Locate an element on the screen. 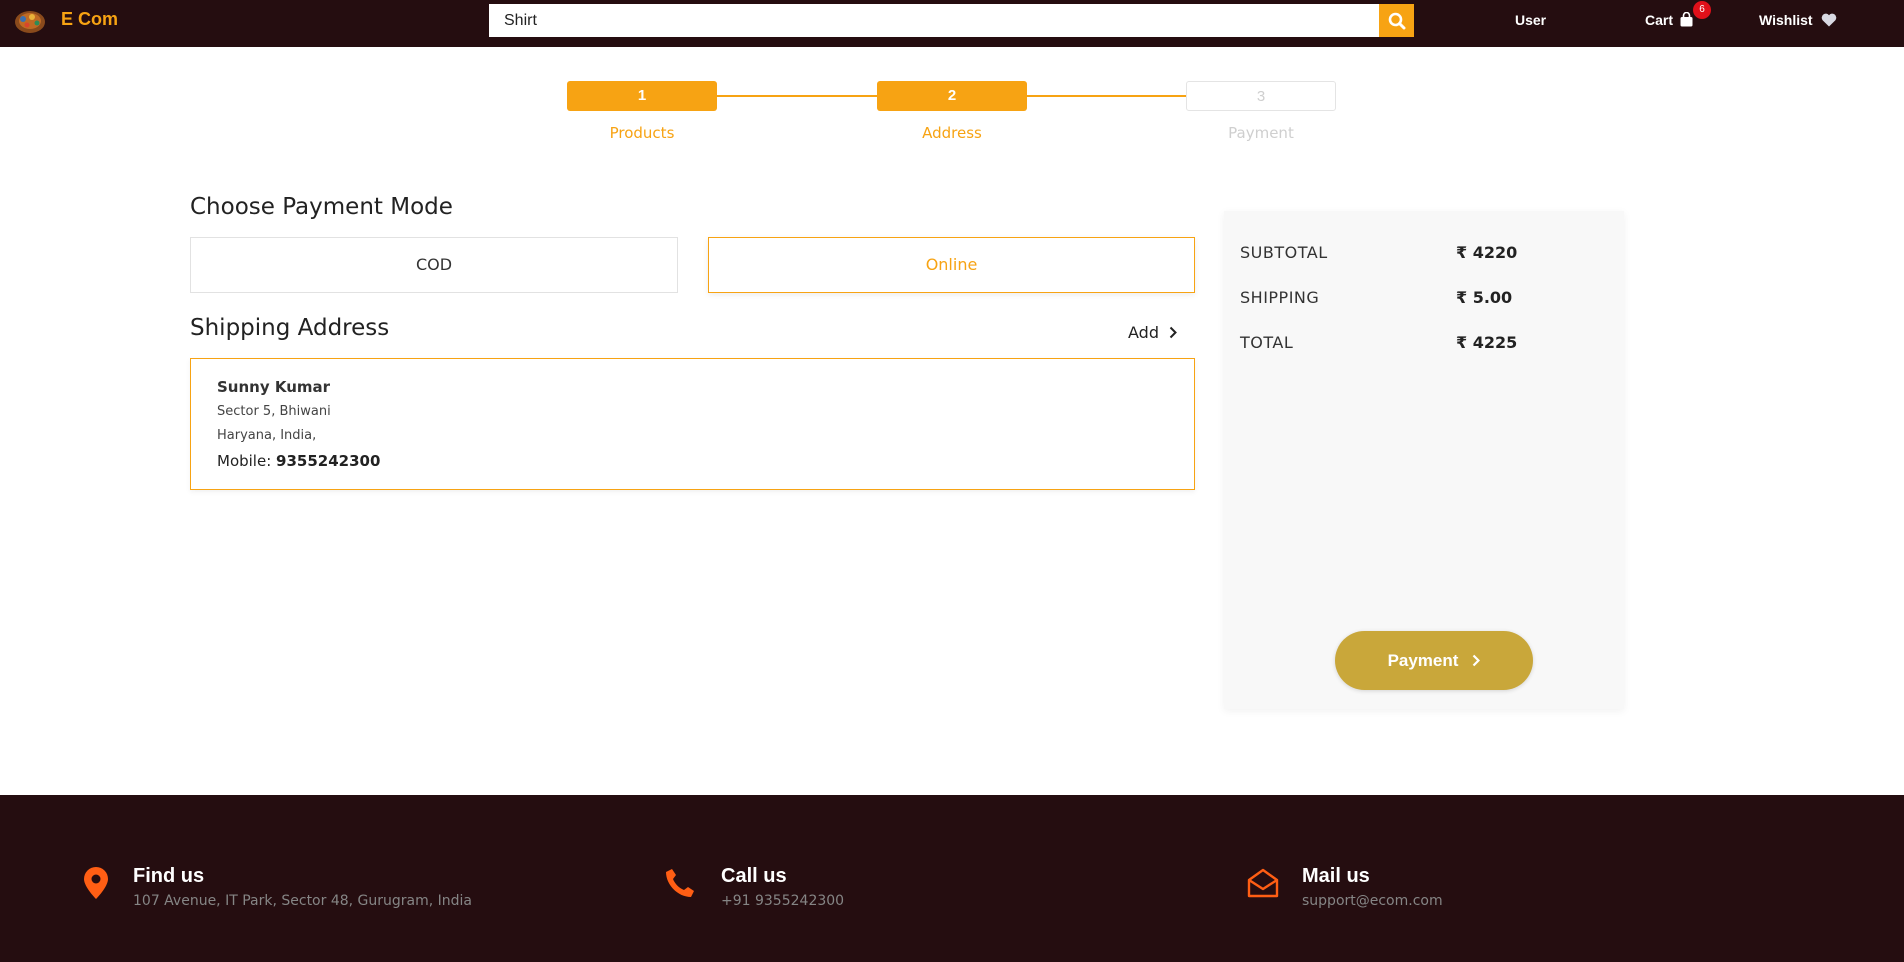 This screenshot has height=962, width=1904. subtotal-label: SUBTOTAL is located at coordinates (1284, 252).